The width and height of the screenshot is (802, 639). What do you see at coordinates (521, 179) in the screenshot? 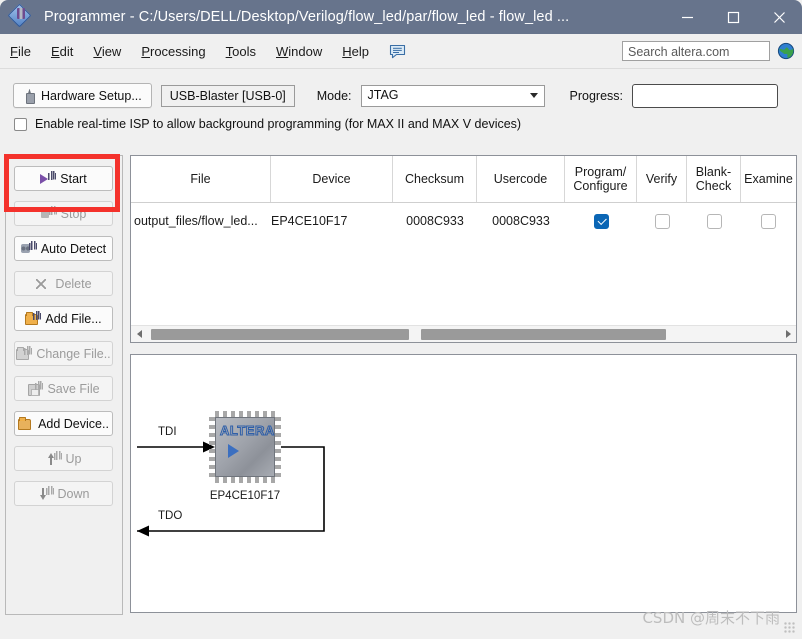
I see `column-header-usercode: Usercode` at bounding box center [521, 179].